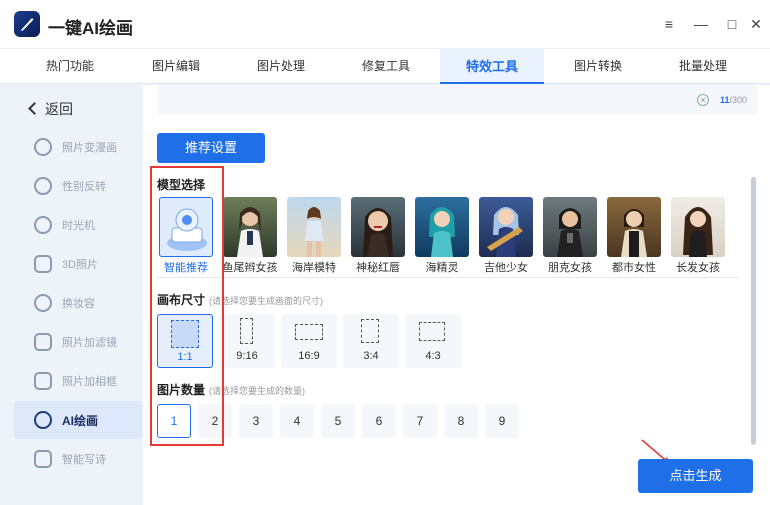 The width and height of the screenshot is (770, 505). Describe the element at coordinates (43, 459) in the screenshot. I see `ai-poem-icon` at that location.